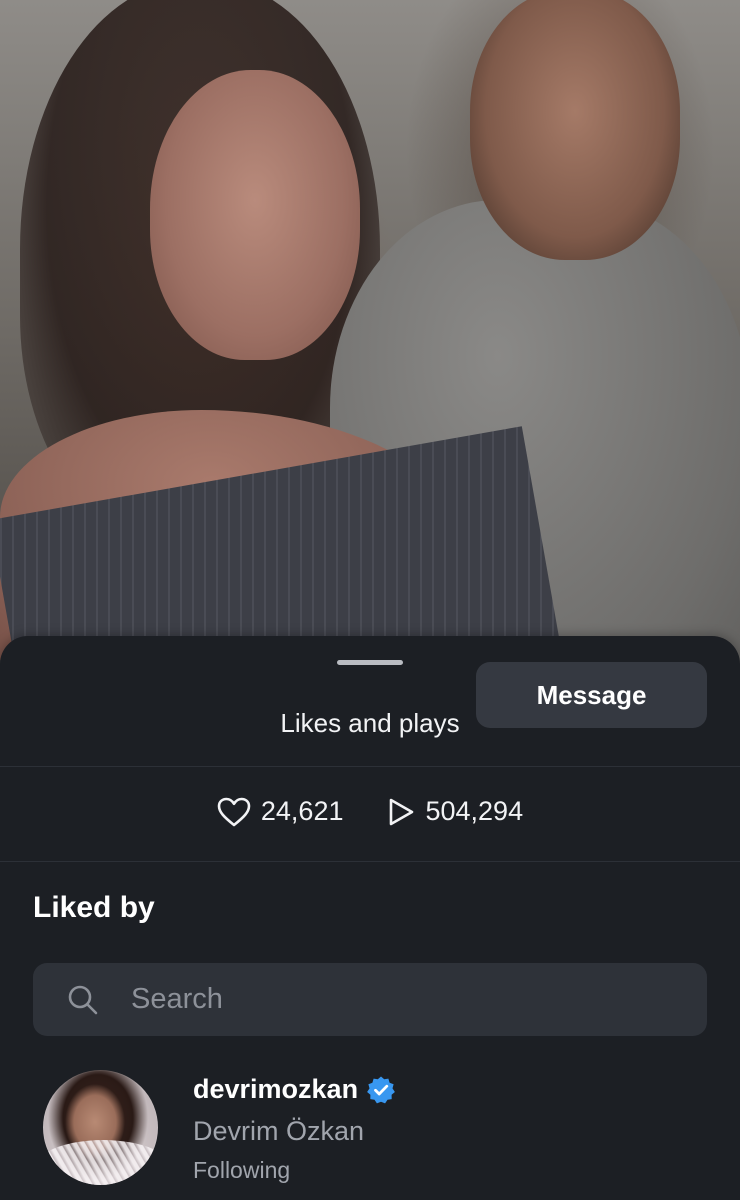  I want to click on search-icon, so click(83, 1000).